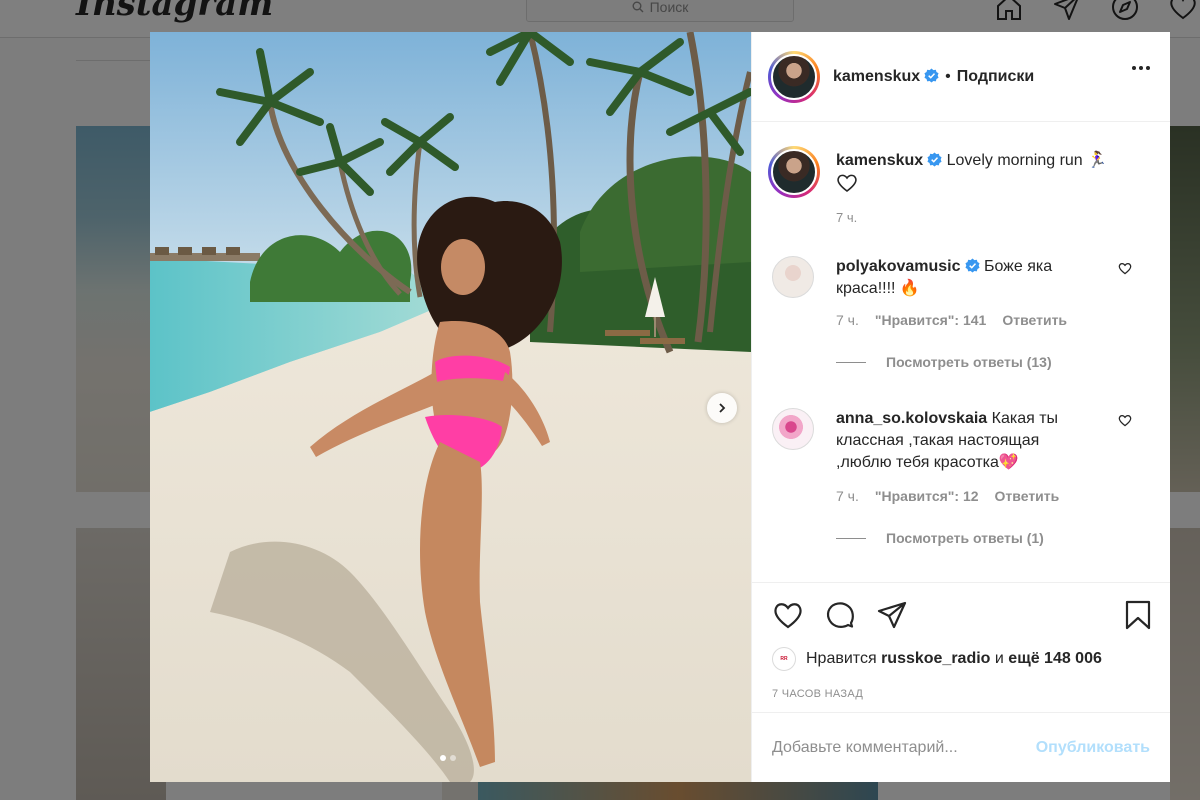  I want to click on like-heart-icon, so click(788, 615).